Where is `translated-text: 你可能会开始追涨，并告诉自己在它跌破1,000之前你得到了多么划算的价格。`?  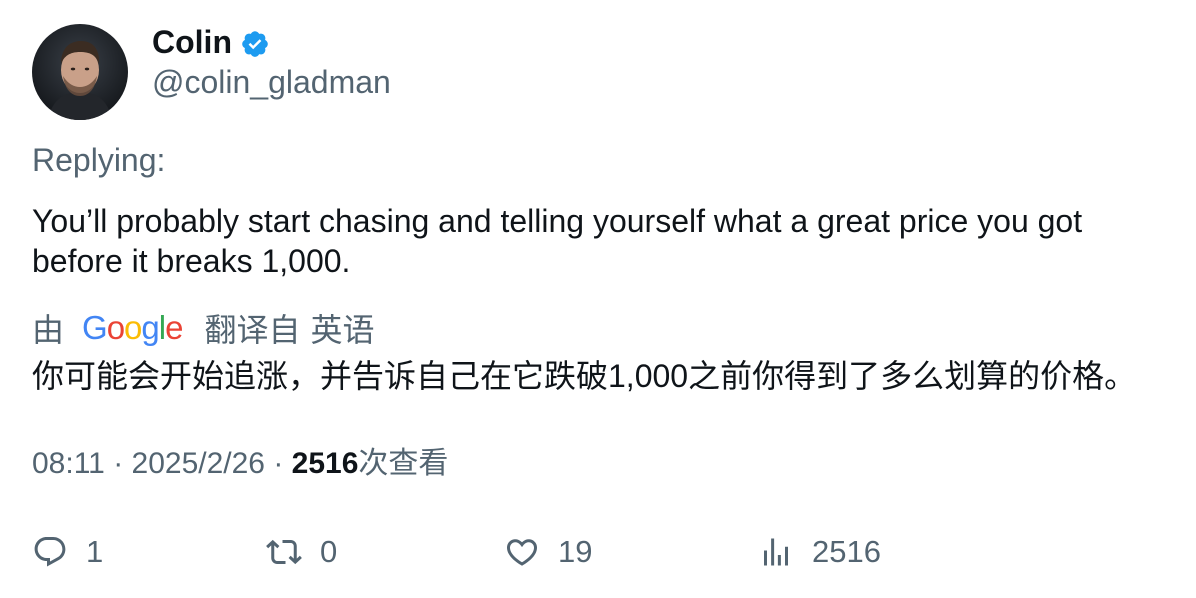
translated-text: 你可能会开始追涨，并告诉自己在它跌破1,000之前你得到了多么划算的价格。 is located at coordinates (584, 376).